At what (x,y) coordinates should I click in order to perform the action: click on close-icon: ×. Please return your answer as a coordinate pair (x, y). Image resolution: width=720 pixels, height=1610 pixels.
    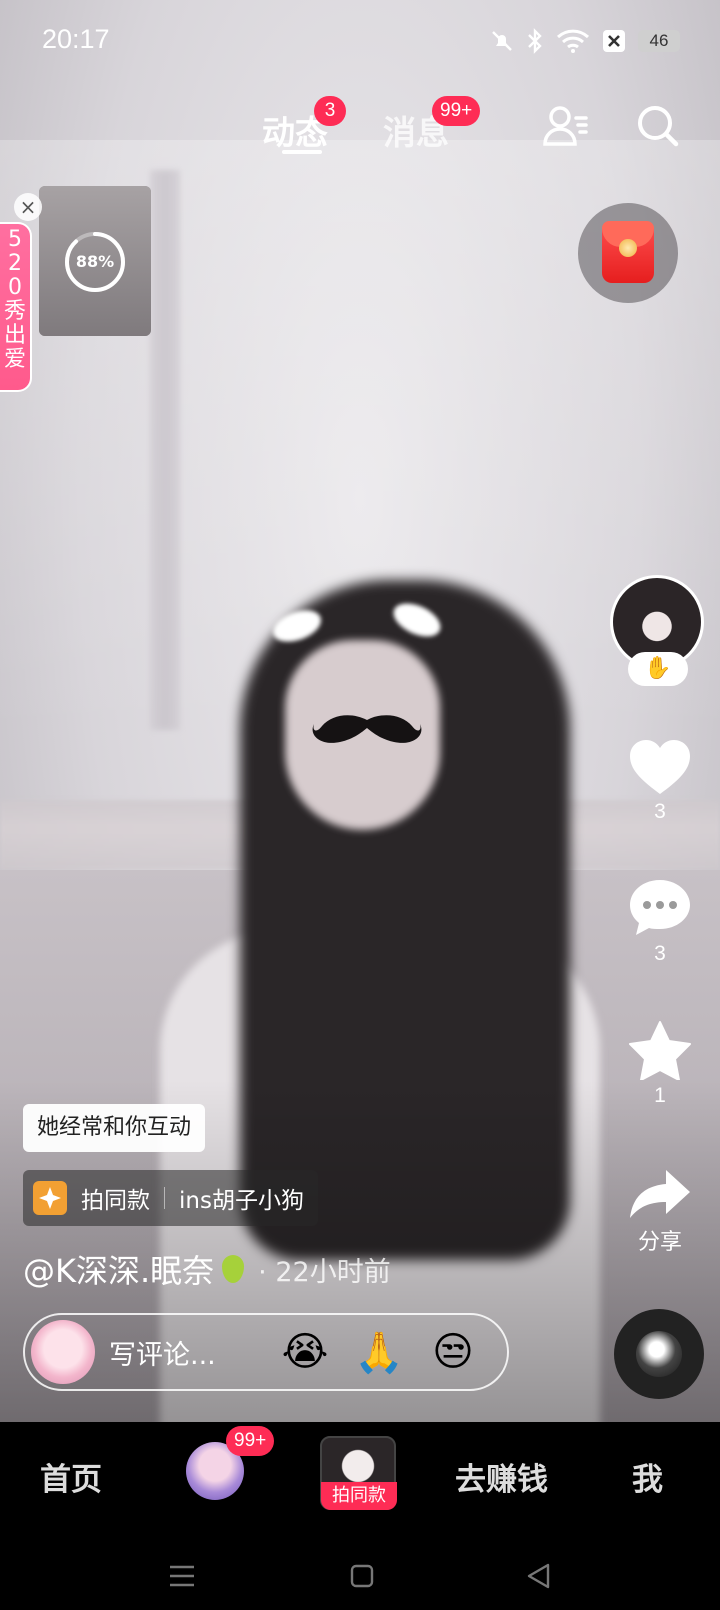
    Looking at the image, I should click on (28, 207).